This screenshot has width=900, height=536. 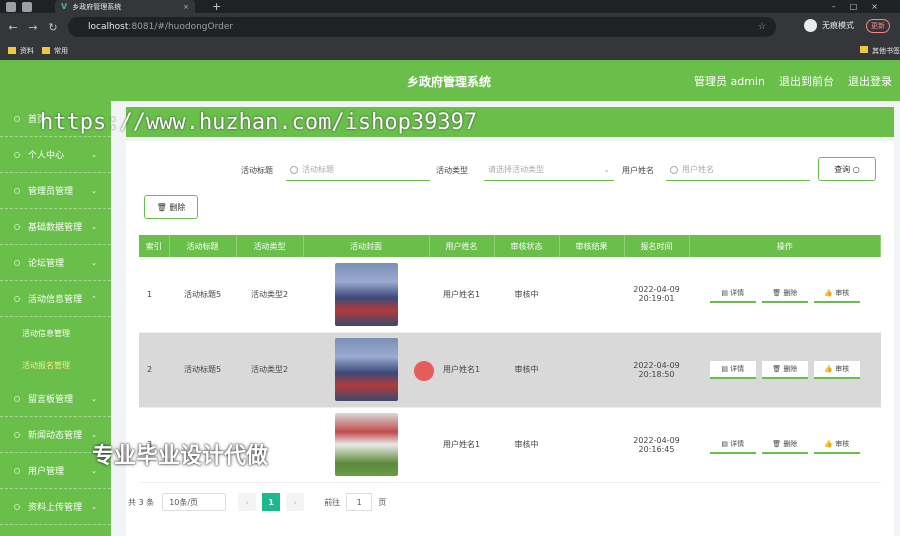 What do you see at coordinates (55, 263) in the screenshot?
I see `sidebar-item-forum: 论坛管理 ⌄` at bounding box center [55, 263].